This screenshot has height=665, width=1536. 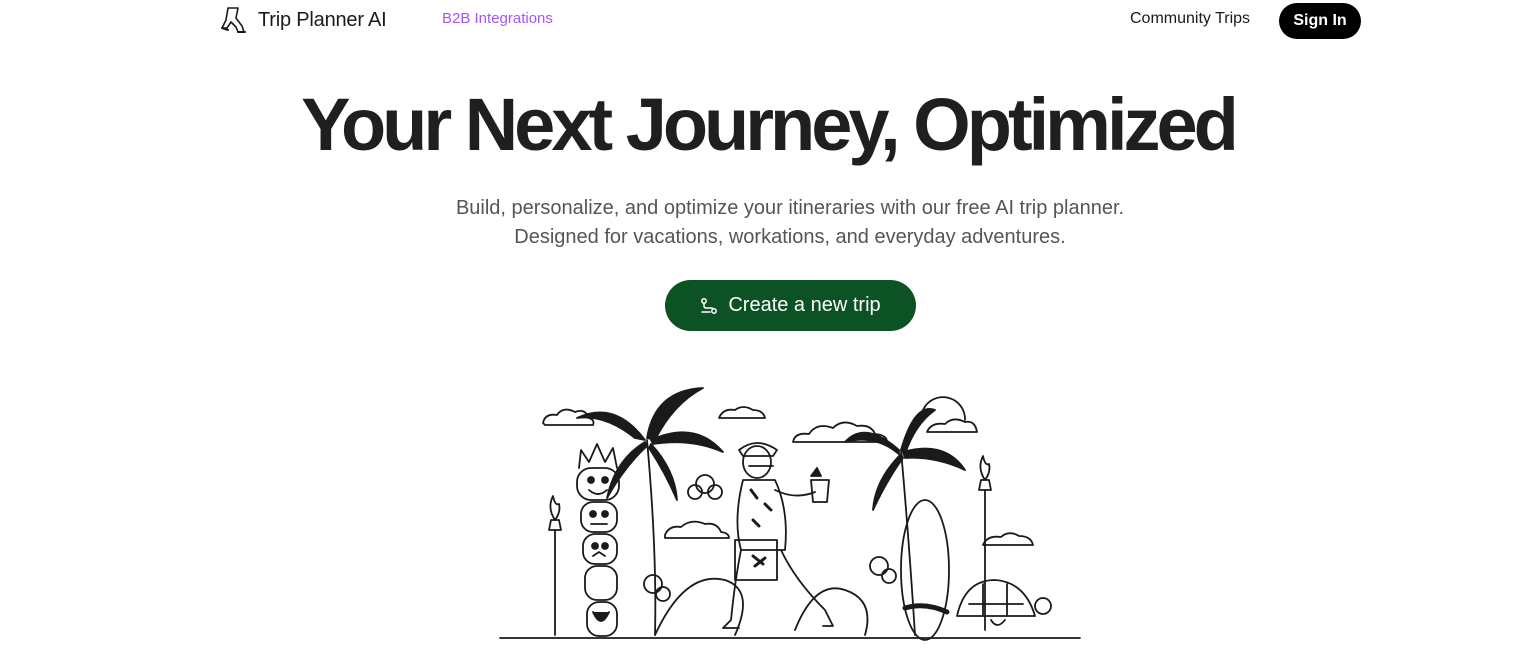 I want to click on logo-link: Trip Planner AI, so click(x=302, y=20).